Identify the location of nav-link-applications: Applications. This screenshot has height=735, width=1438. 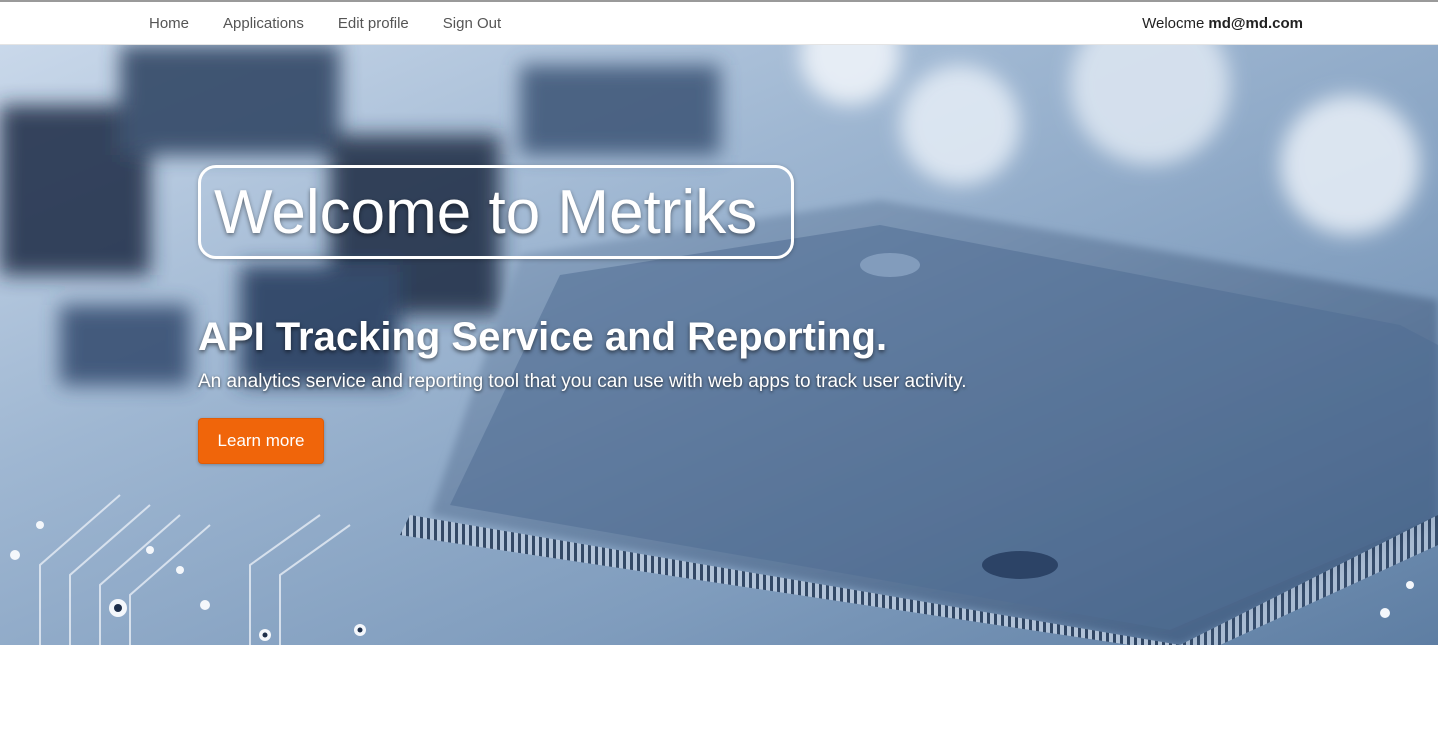
(263, 23).